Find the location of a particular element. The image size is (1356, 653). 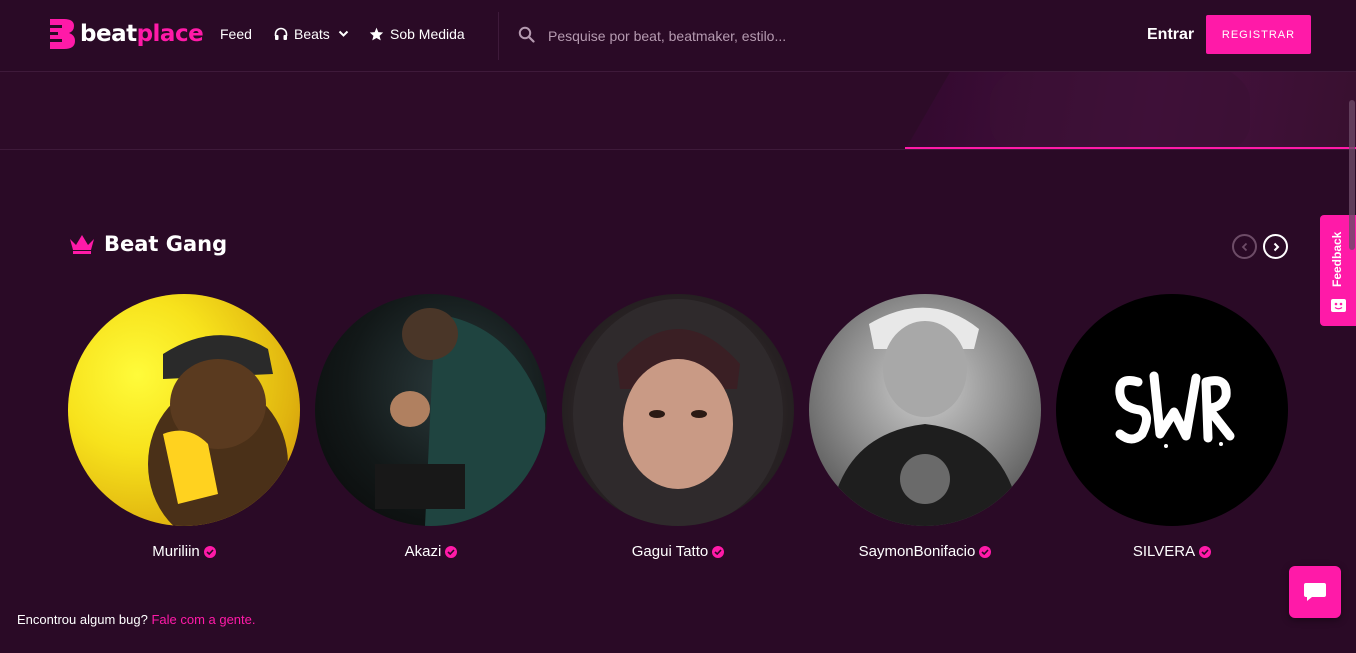

chevron-left-icon is located at coordinates (1244, 246).